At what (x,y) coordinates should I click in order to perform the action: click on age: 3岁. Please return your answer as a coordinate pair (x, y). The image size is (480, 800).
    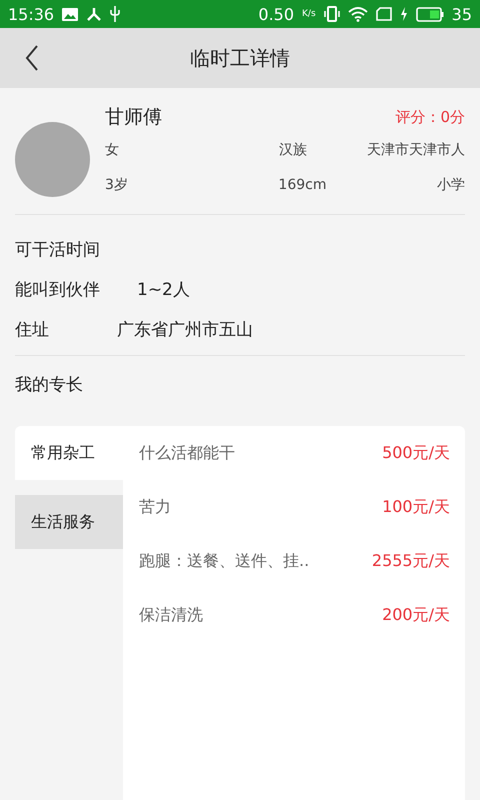
    Looking at the image, I should click on (116, 185).